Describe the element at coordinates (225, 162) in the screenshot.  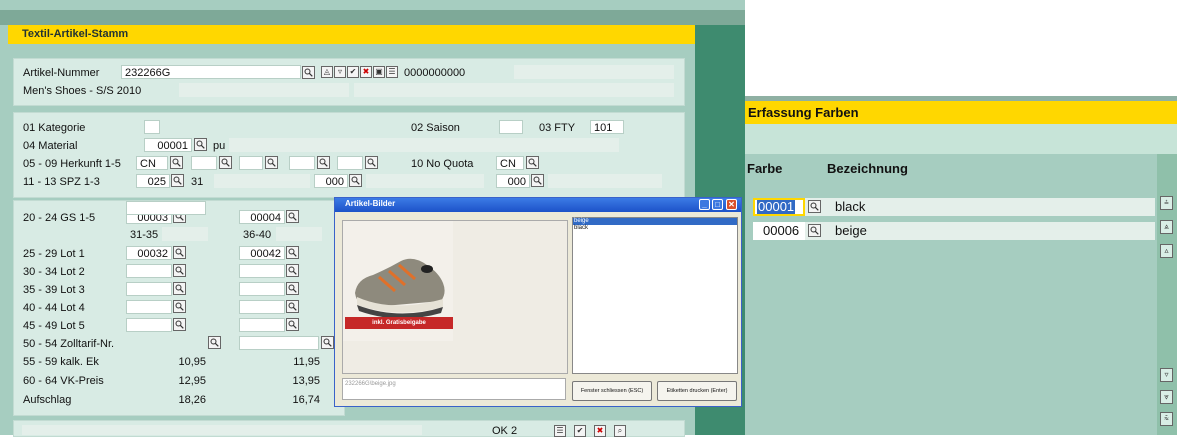
I see `herkunft-2-search-icon` at that location.